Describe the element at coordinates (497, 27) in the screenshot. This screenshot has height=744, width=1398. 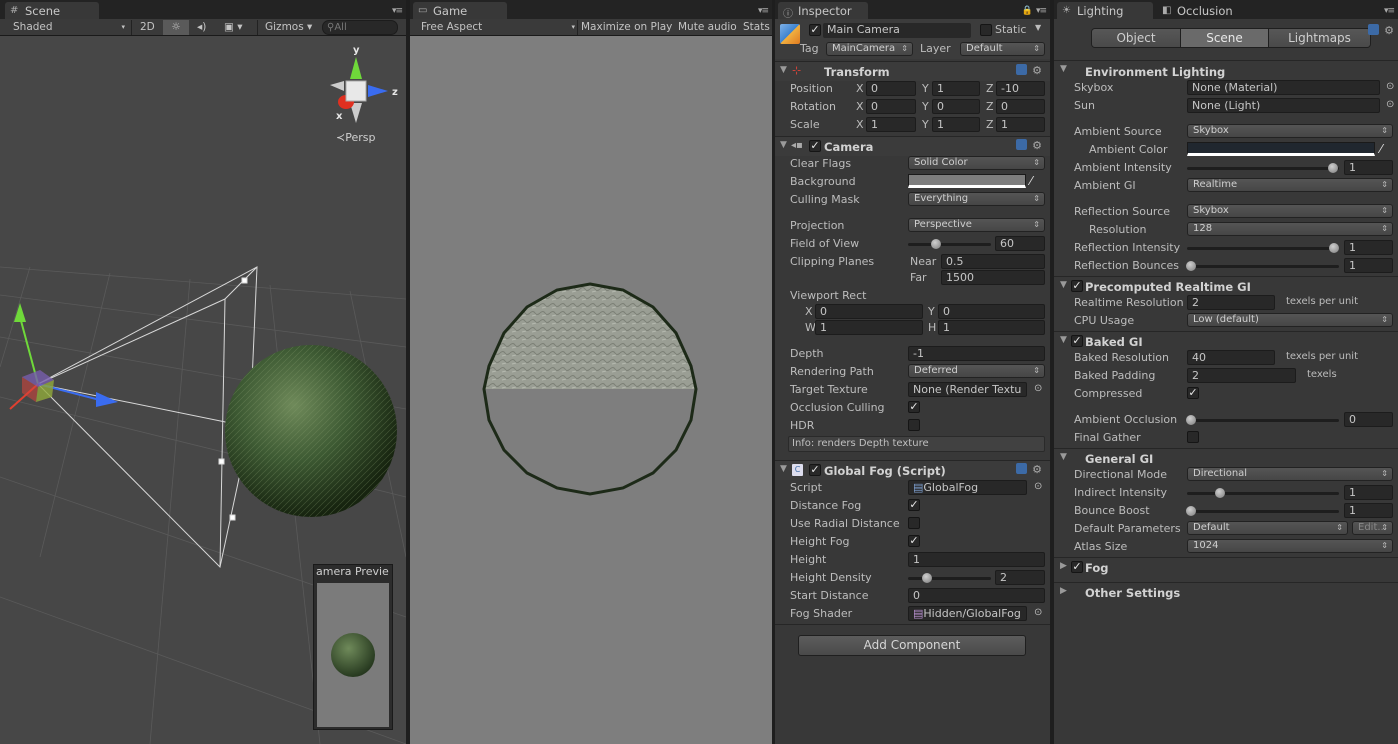
I see `aspect-dropdown: Free Aspect ▾` at that location.